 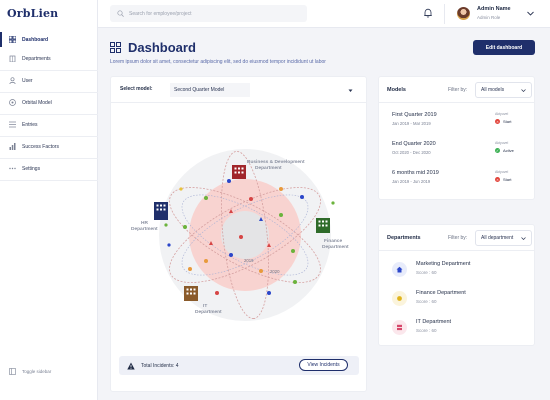 I want to click on incidents-bar: Total Incidents: 4 View Incidents, so click(x=239, y=365).